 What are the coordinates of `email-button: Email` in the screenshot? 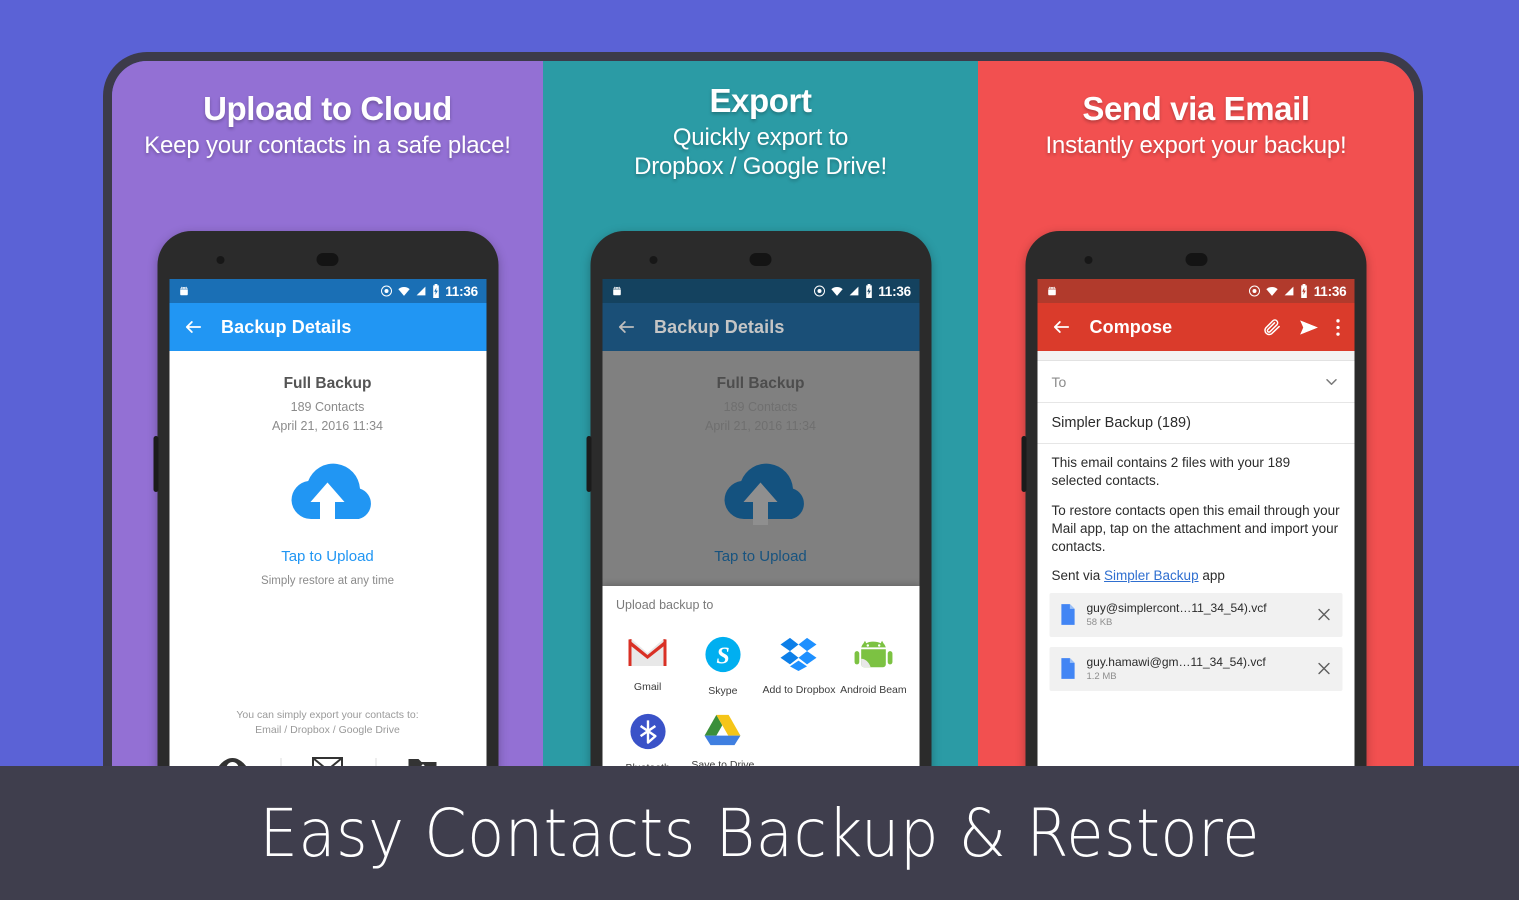 It's located at (327, 761).